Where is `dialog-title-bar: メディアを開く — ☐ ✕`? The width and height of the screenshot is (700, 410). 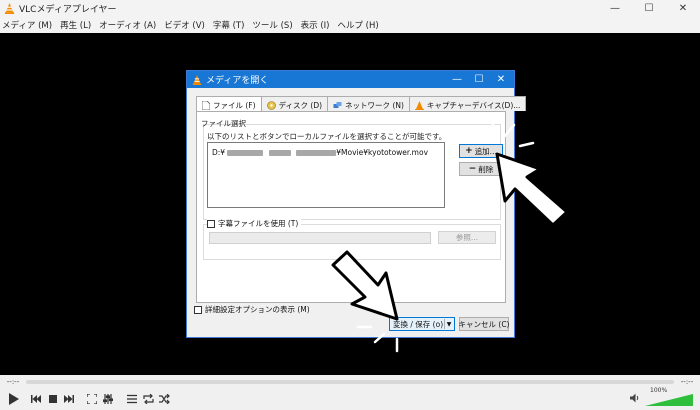
dialog-title-bar: メディアを開く — ☐ ✕ is located at coordinates (350, 79).